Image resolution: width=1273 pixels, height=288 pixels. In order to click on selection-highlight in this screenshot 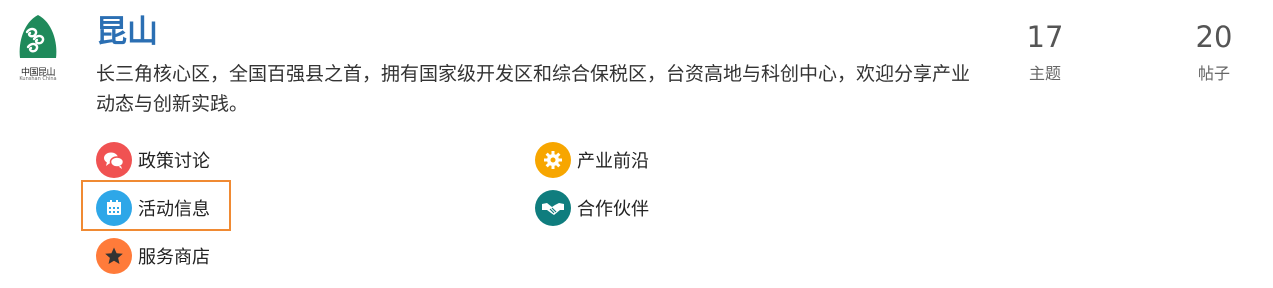, I will do `click(156, 205)`.